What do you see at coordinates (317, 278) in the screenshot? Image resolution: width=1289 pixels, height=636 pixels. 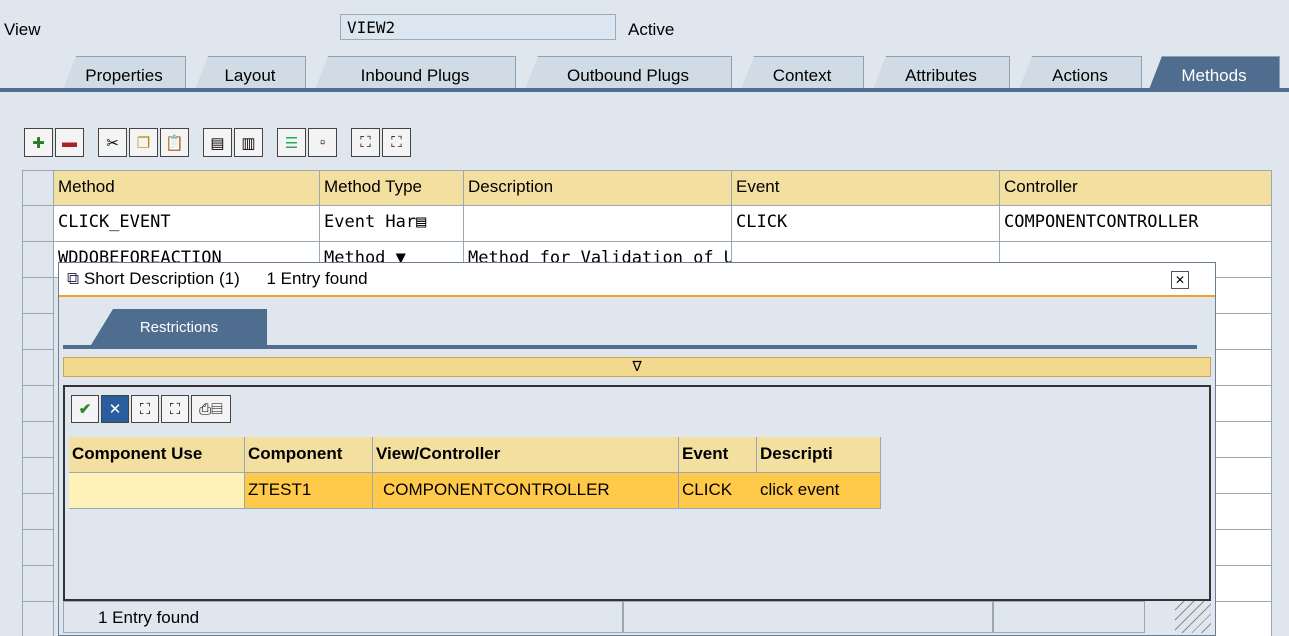 I see `dialog-entry-count: 1 Entry found` at bounding box center [317, 278].